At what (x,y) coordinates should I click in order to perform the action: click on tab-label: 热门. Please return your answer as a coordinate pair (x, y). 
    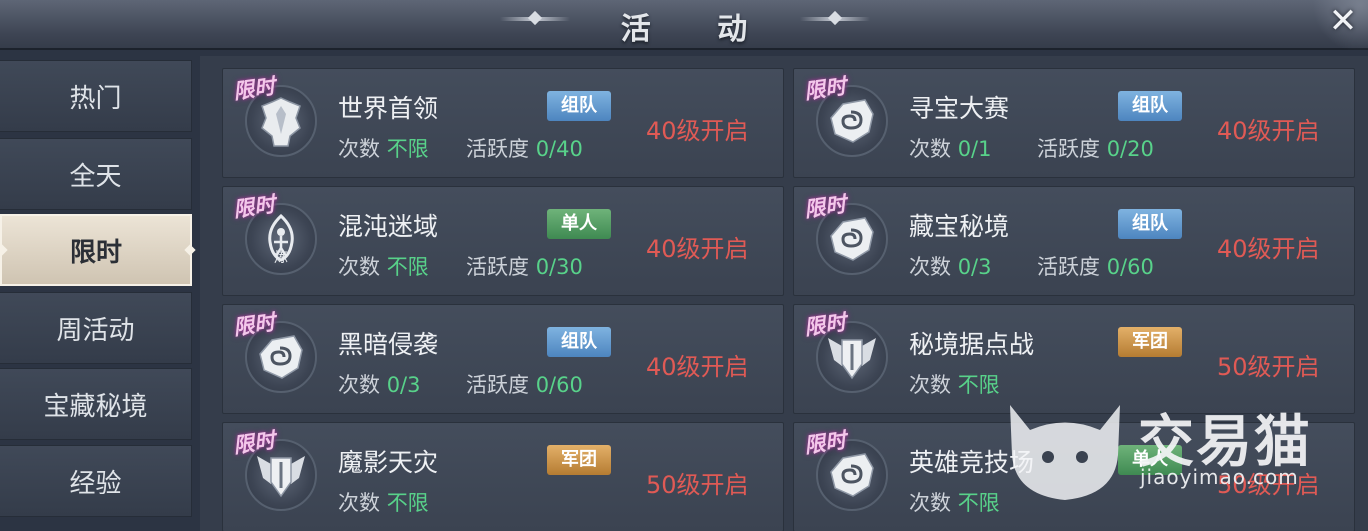
    Looking at the image, I should click on (95, 98).